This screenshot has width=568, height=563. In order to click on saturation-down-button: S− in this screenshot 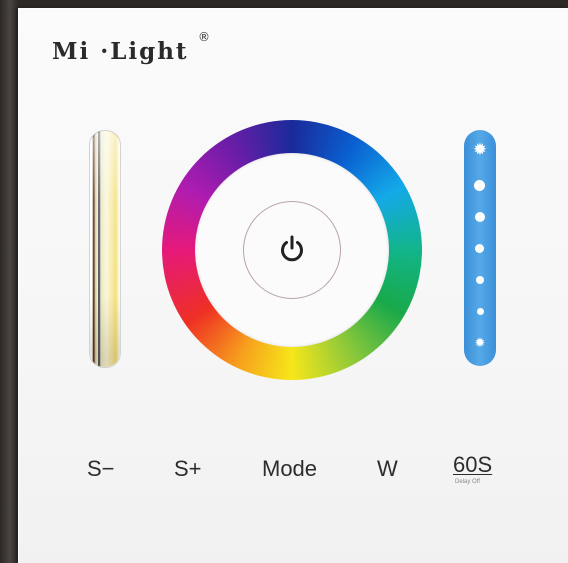, I will do `click(101, 469)`.